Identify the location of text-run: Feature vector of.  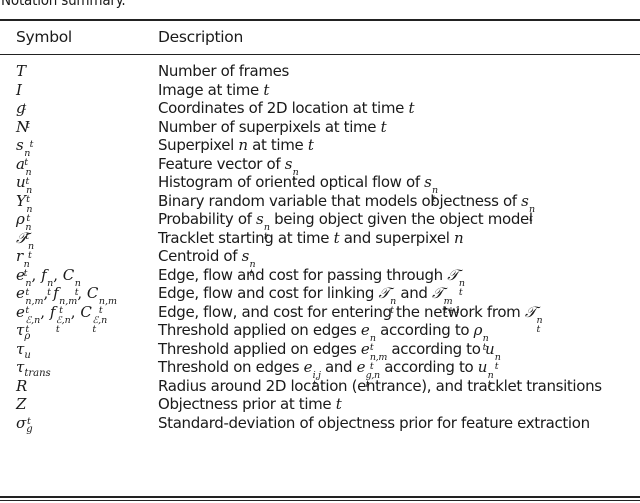
(221, 163).